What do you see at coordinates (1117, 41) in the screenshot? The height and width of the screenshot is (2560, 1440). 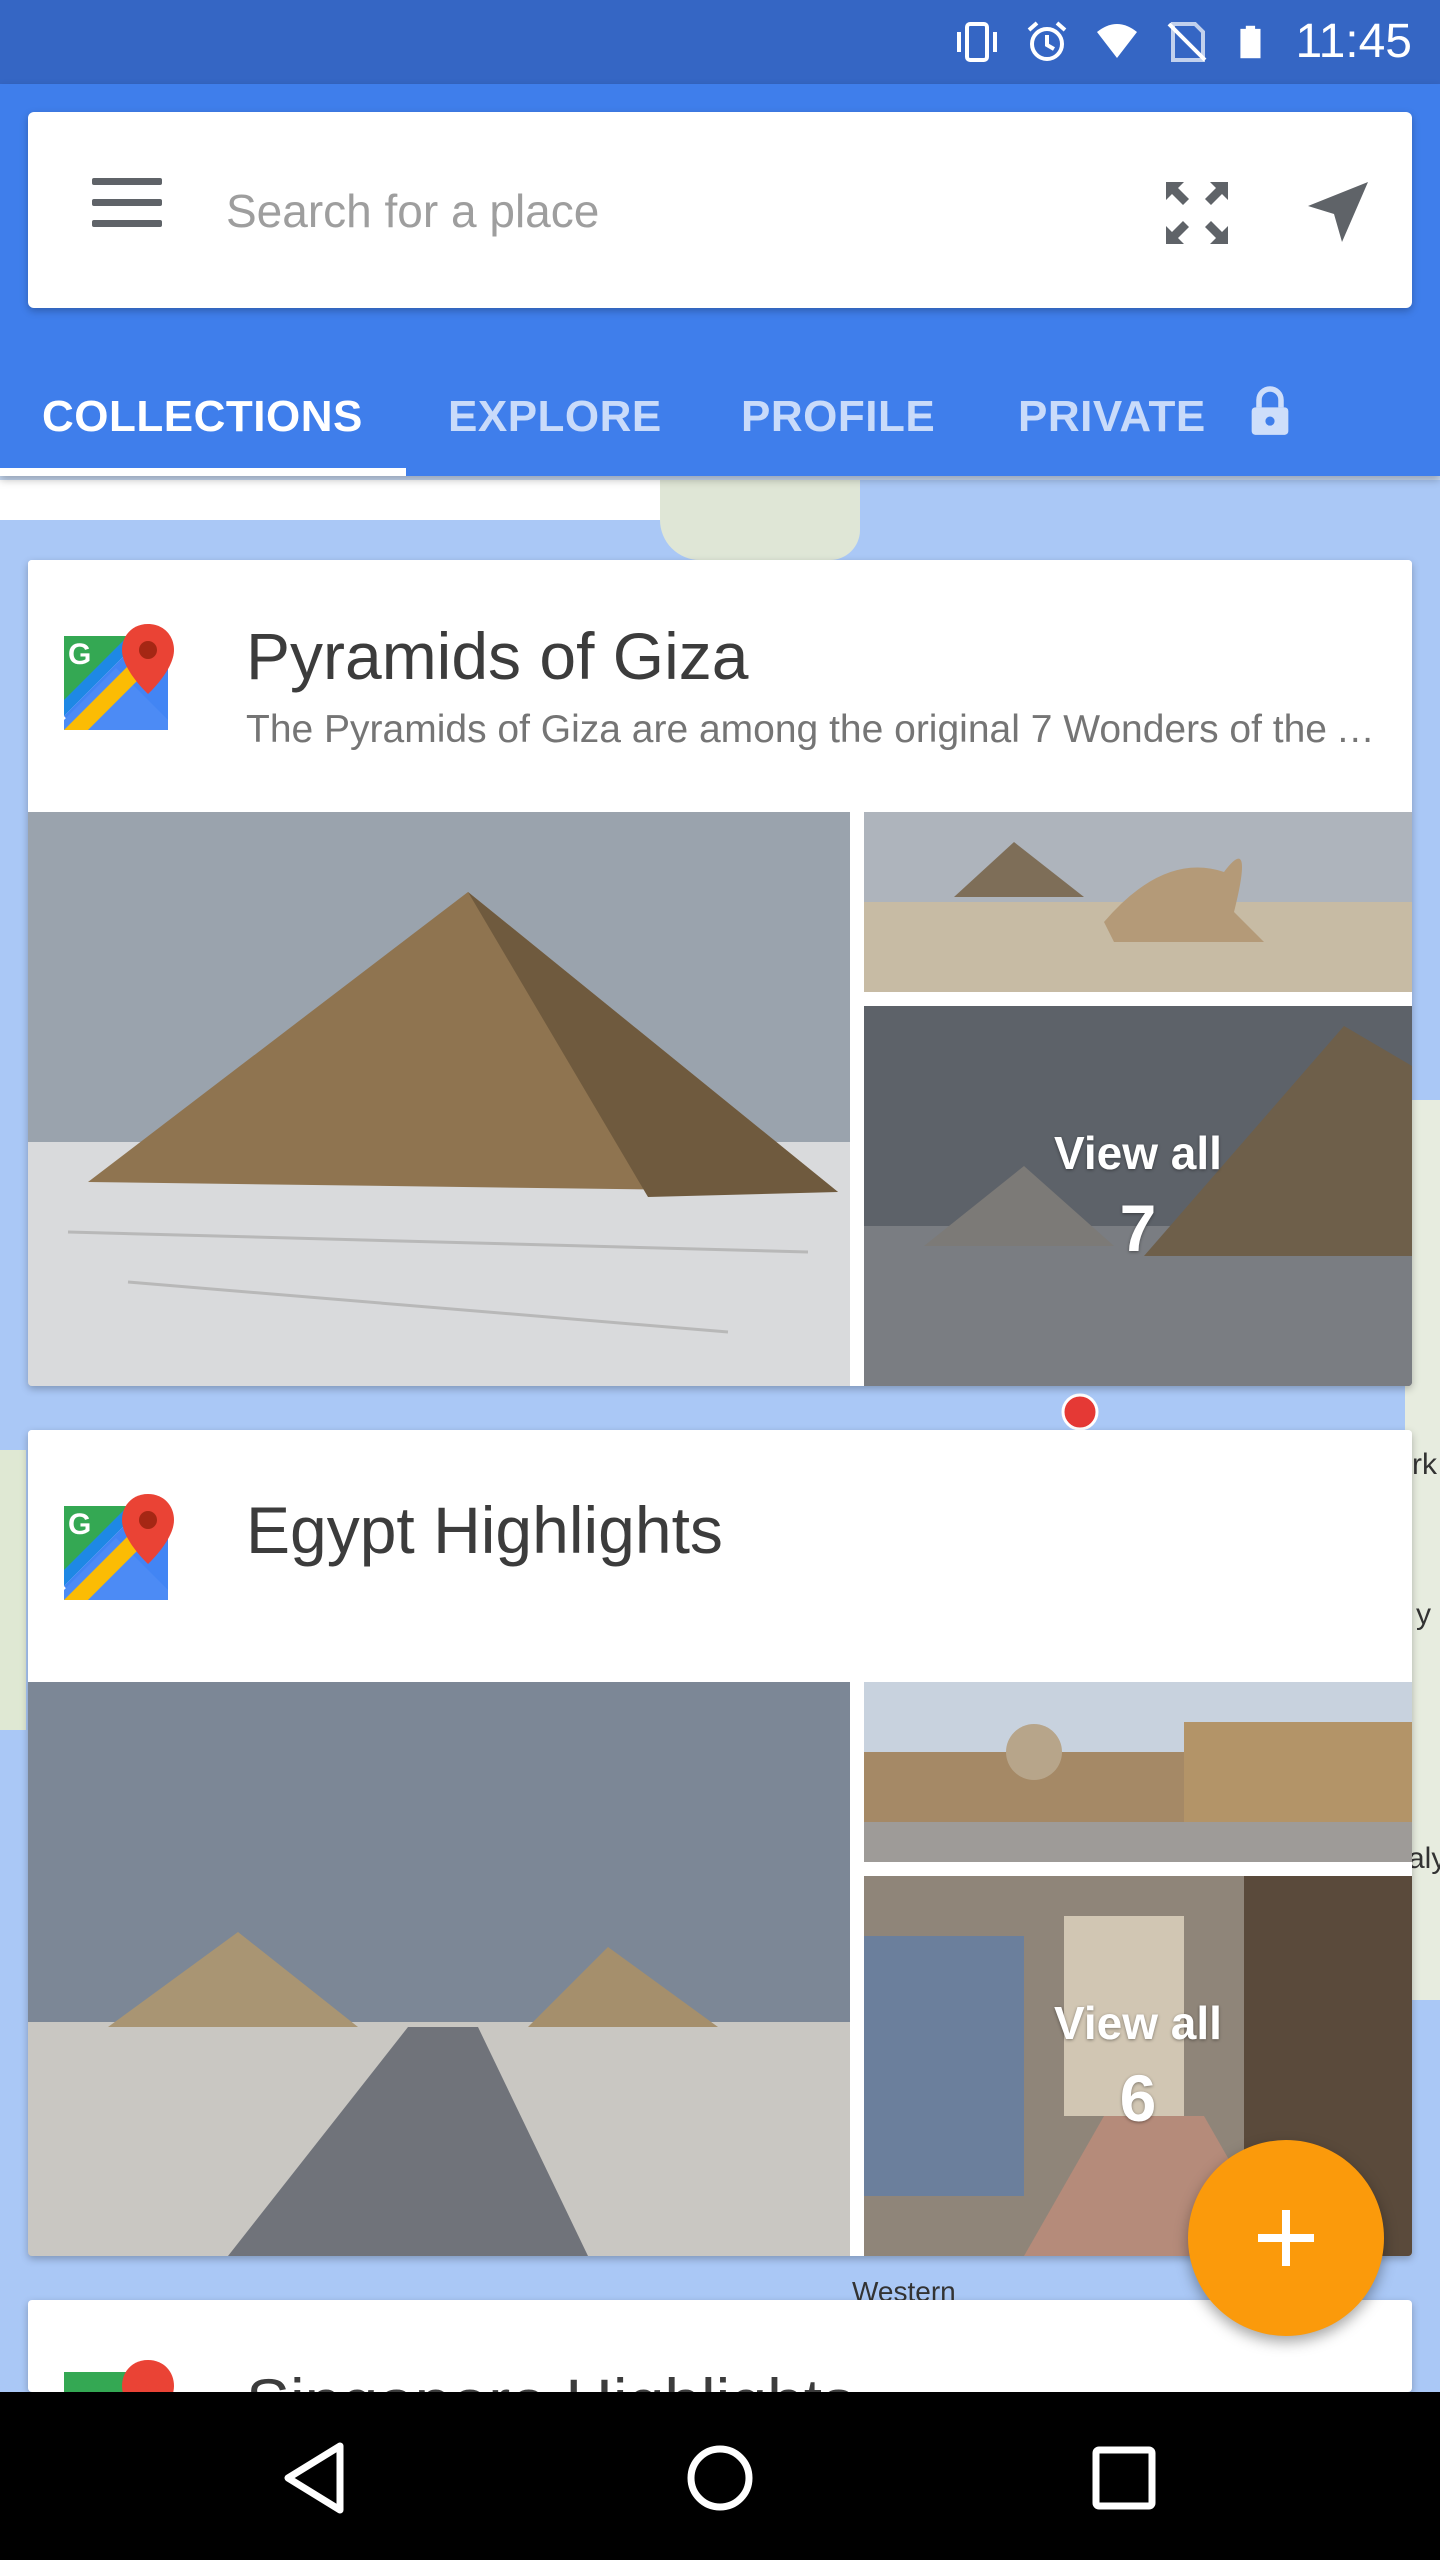 I see `wifi-icon` at bounding box center [1117, 41].